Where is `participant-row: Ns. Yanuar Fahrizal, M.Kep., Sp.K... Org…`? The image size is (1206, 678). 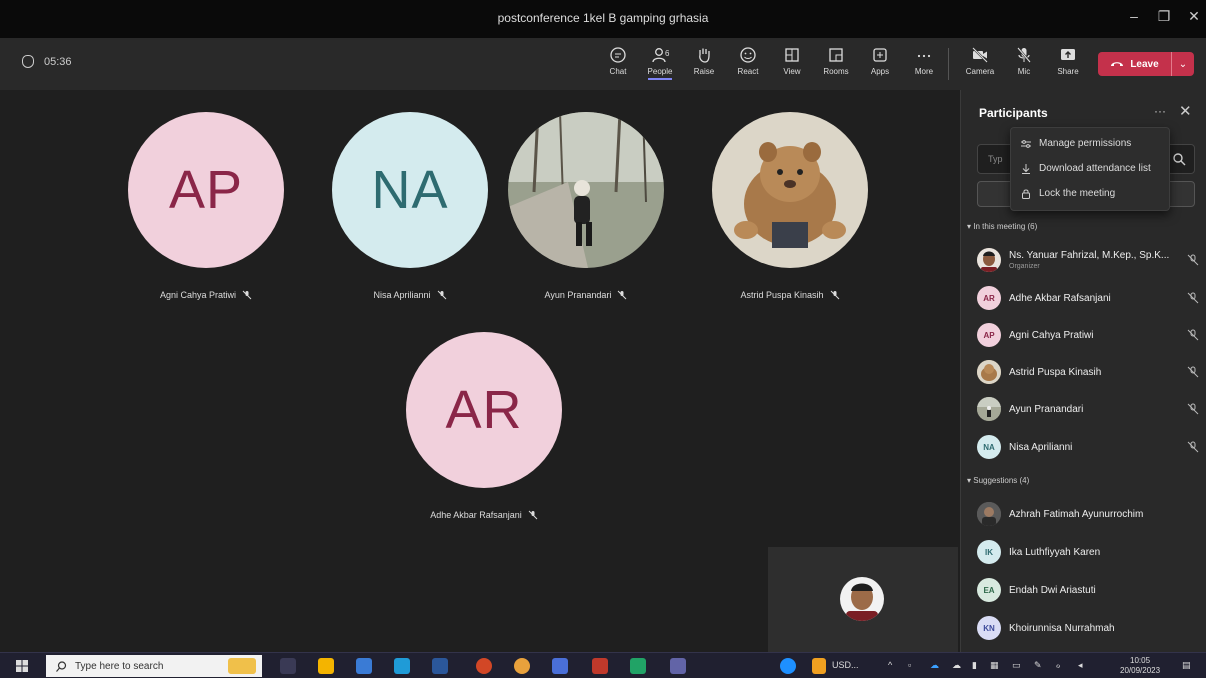 participant-row: Ns. Yanuar Fahrizal, M.Kep., Sp.K... Org… is located at coordinates (1088, 260).